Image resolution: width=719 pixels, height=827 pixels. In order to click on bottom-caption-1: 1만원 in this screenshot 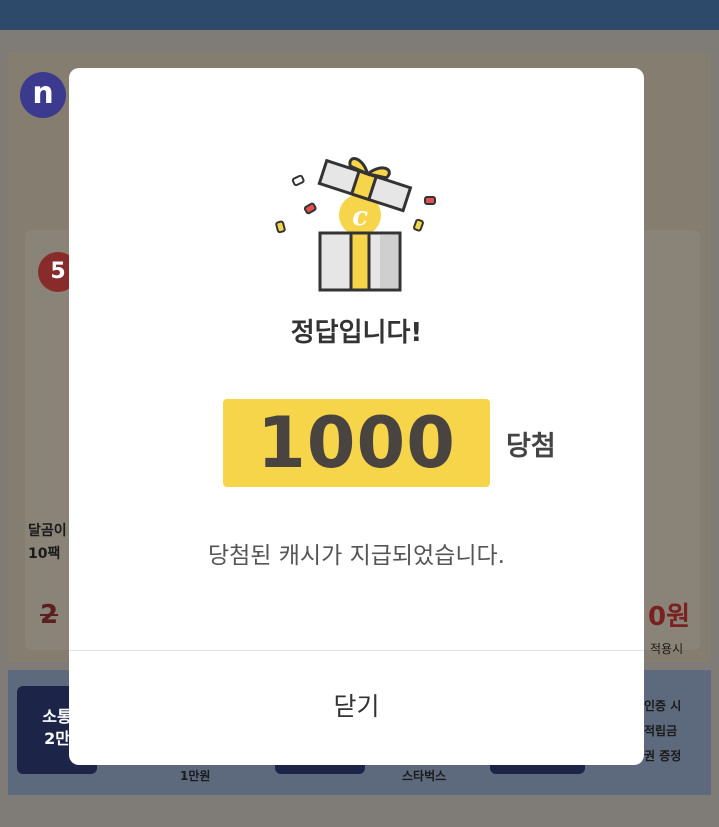, I will do `click(195, 776)`.